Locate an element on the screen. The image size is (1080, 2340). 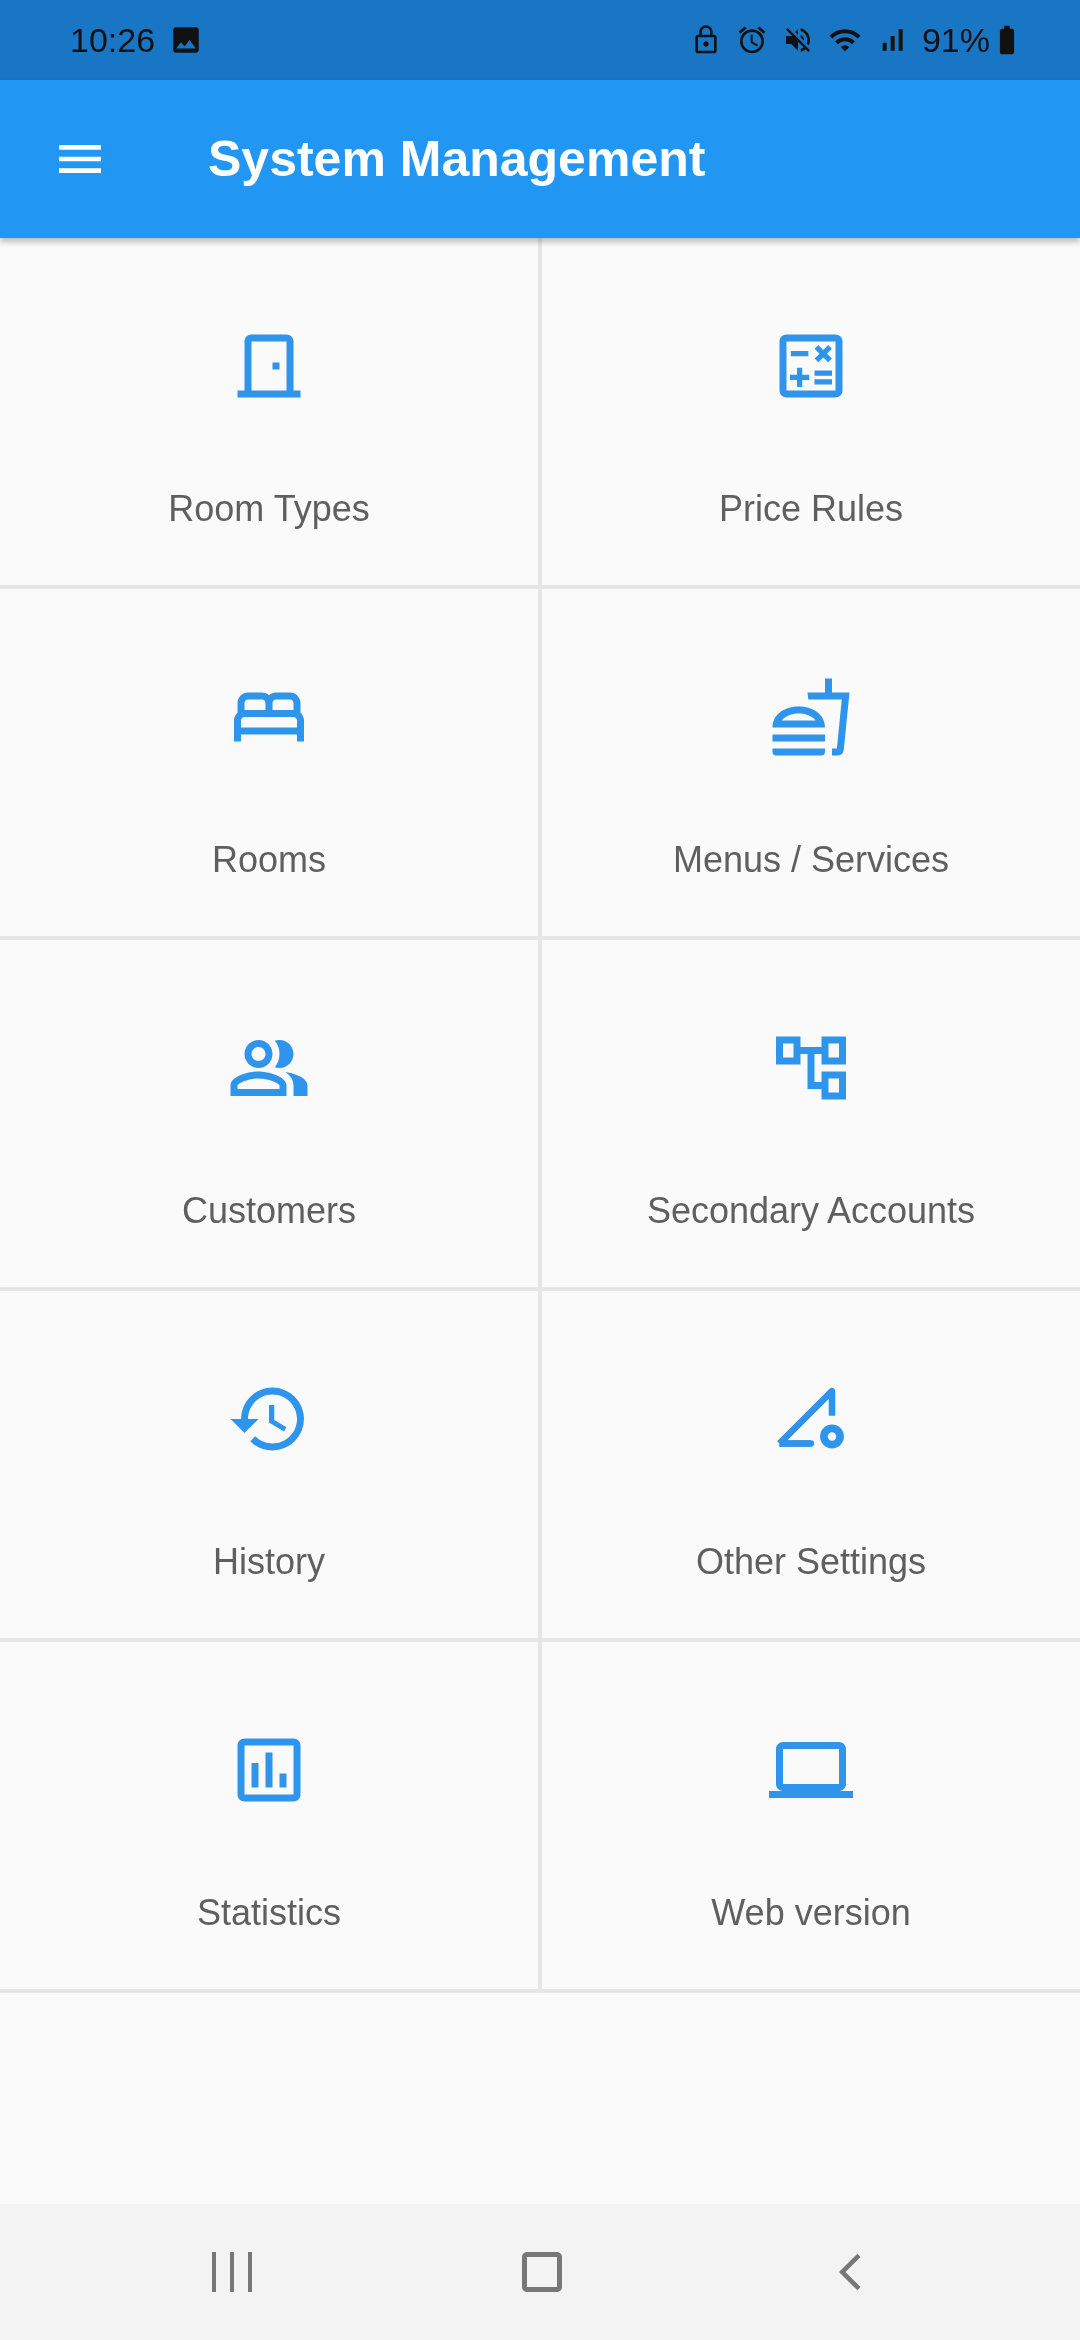
menu-tile: Price Rules is located at coordinates (811, 411).